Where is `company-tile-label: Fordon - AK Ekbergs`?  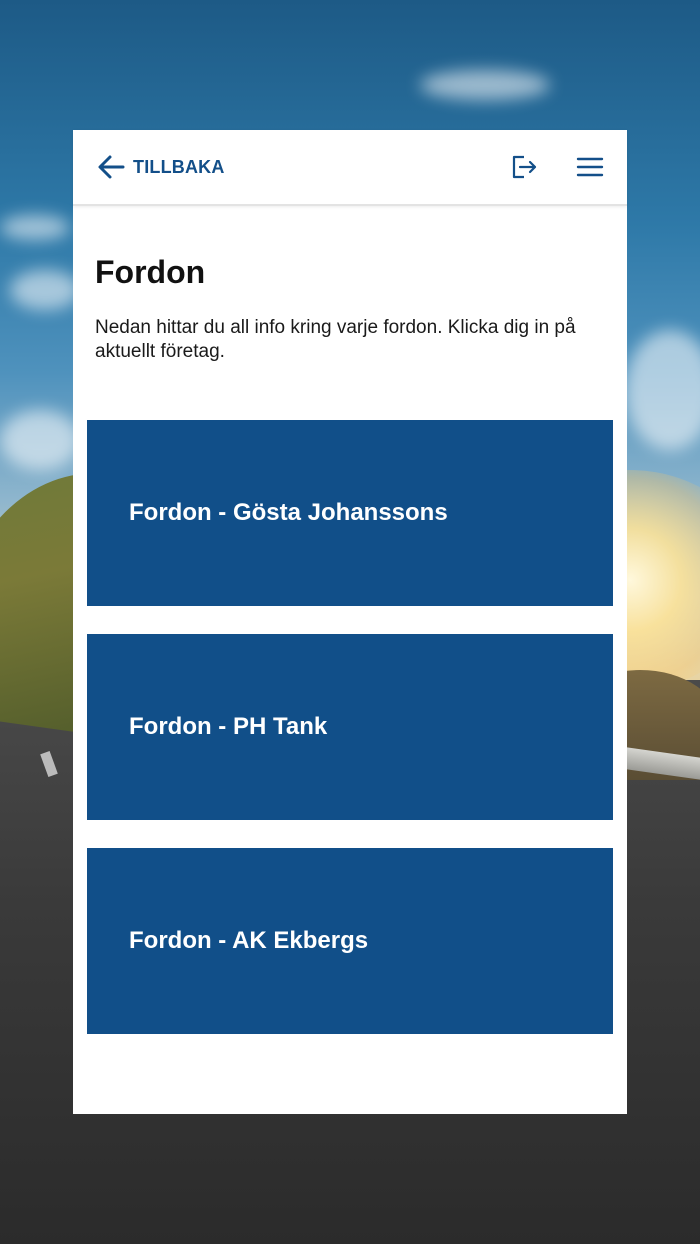 company-tile-label: Fordon - AK Ekbergs is located at coordinates (249, 940).